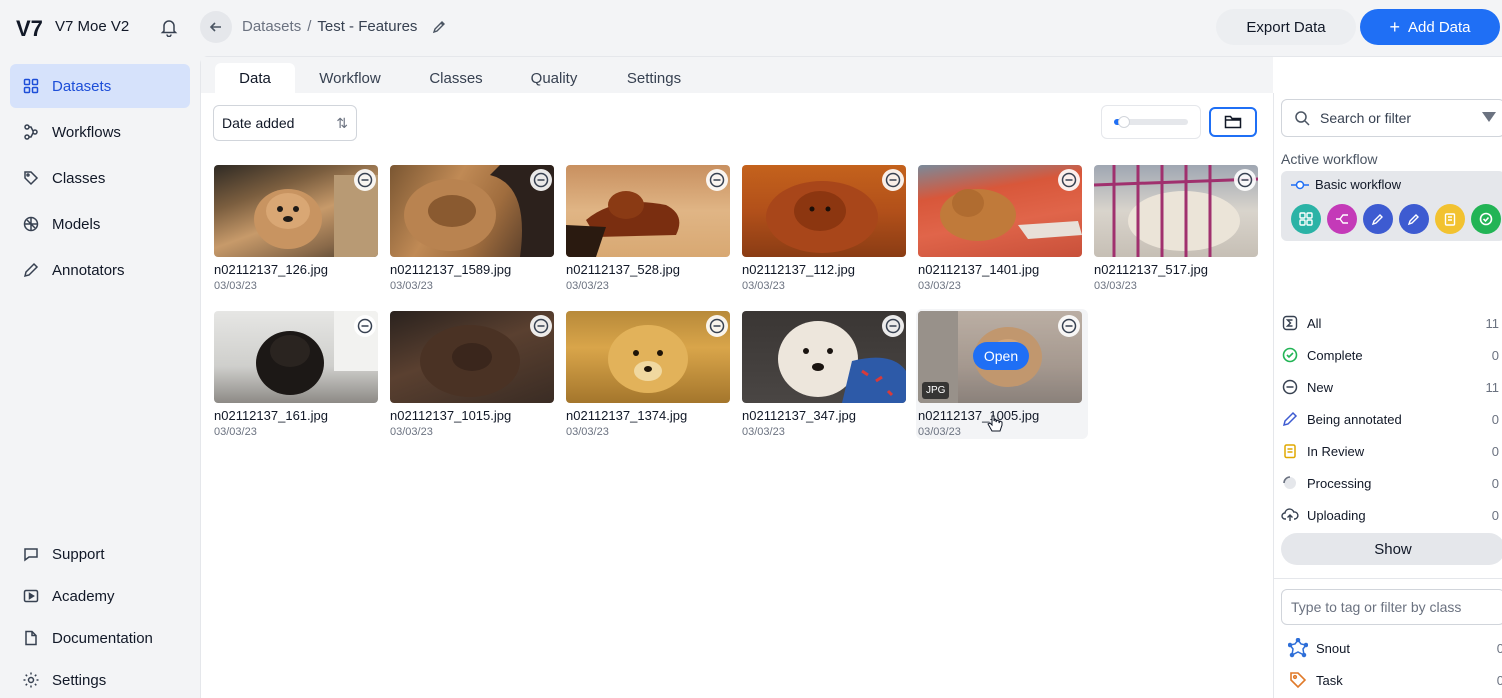 This screenshot has height=698, width=1502. I want to click on filter-processing: Processing 0, so click(1391, 483).